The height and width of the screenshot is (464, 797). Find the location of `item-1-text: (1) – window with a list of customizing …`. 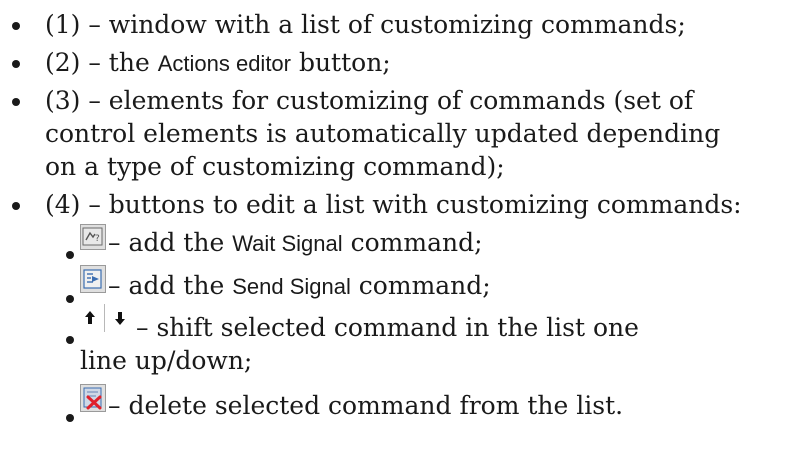

item-1-text: (1) – window with a list of customizing … is located at coordinates (365, 24).